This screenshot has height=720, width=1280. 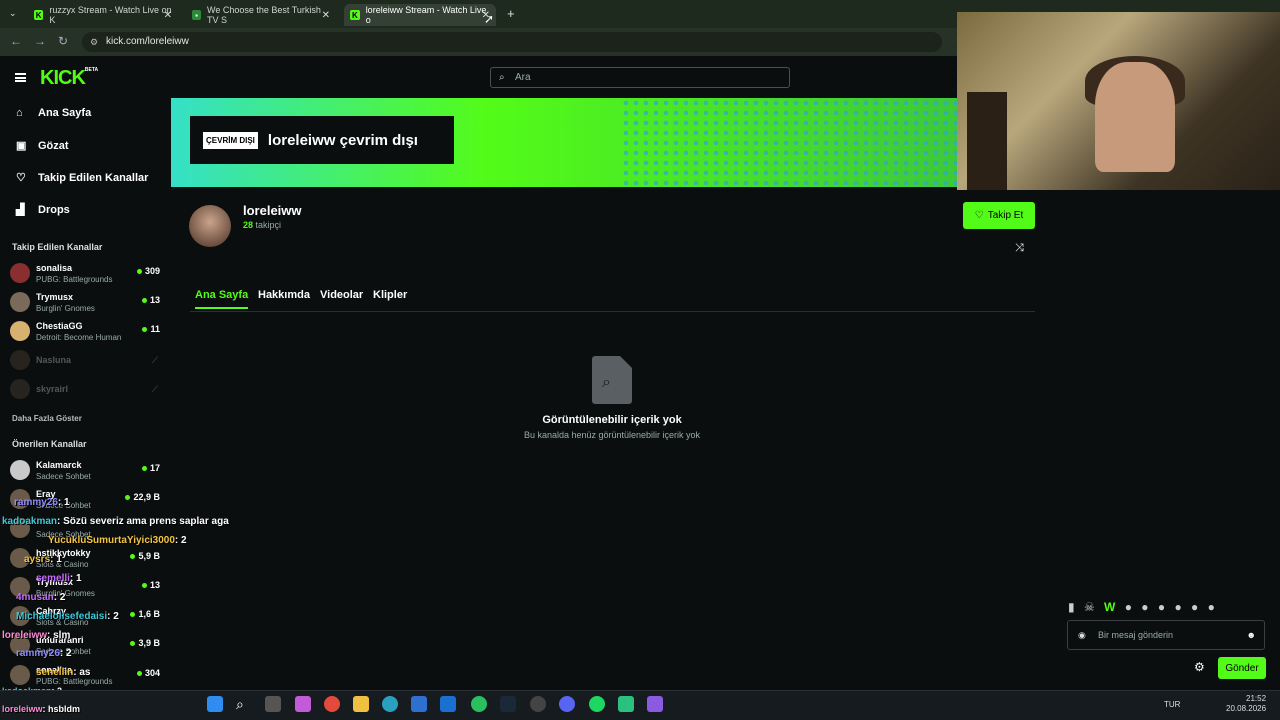 What do you see at coordinates (63, 41) in the screenshot?
I see `reload-icon: ↻` at bounding box center [63, 41].